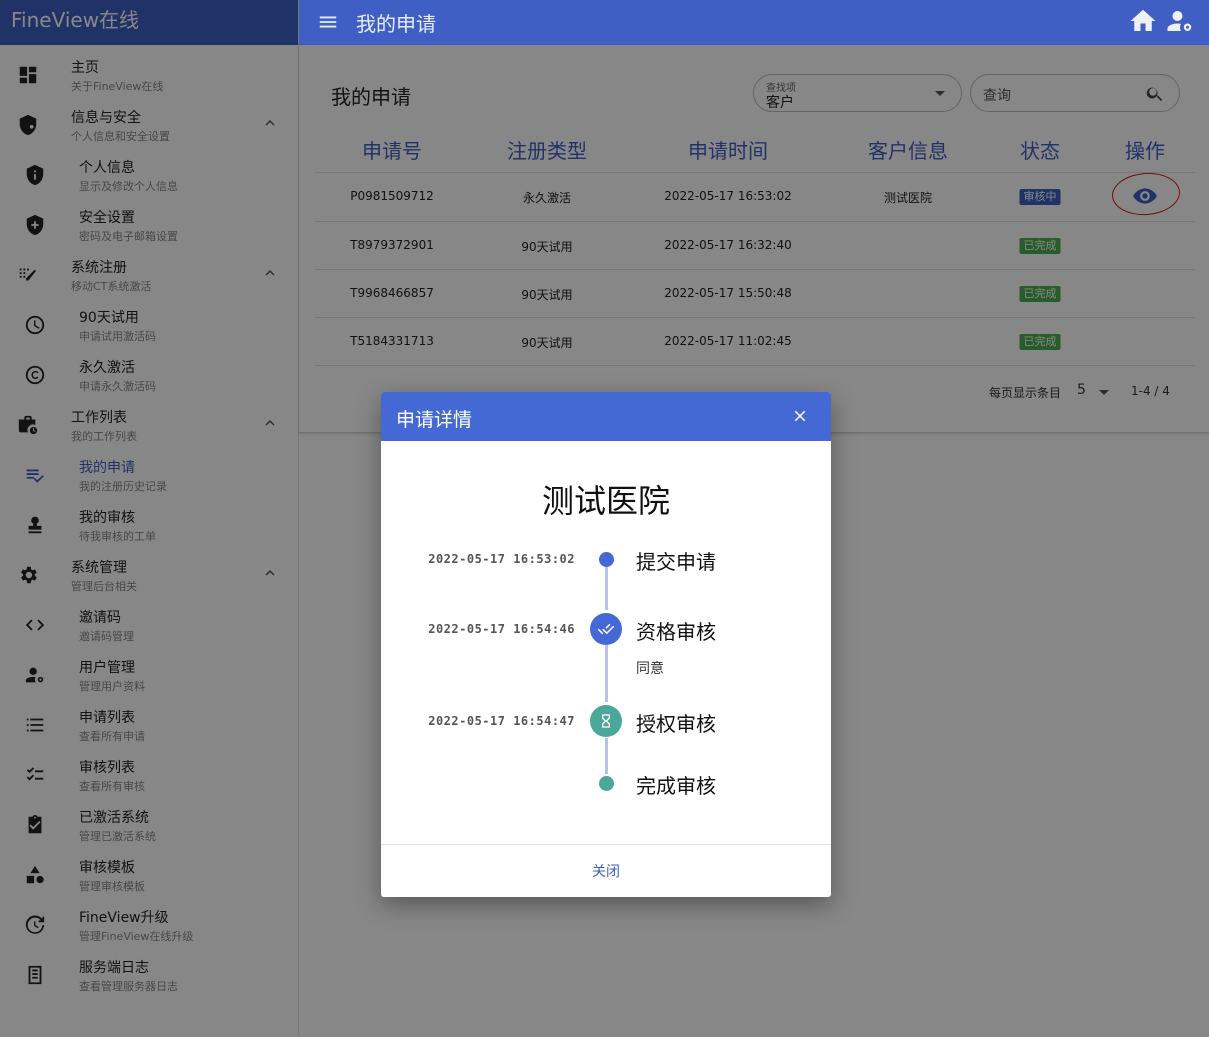 The height and width of the screenshot is (1037, 1209). I want to click on divider, so click(606, 844).